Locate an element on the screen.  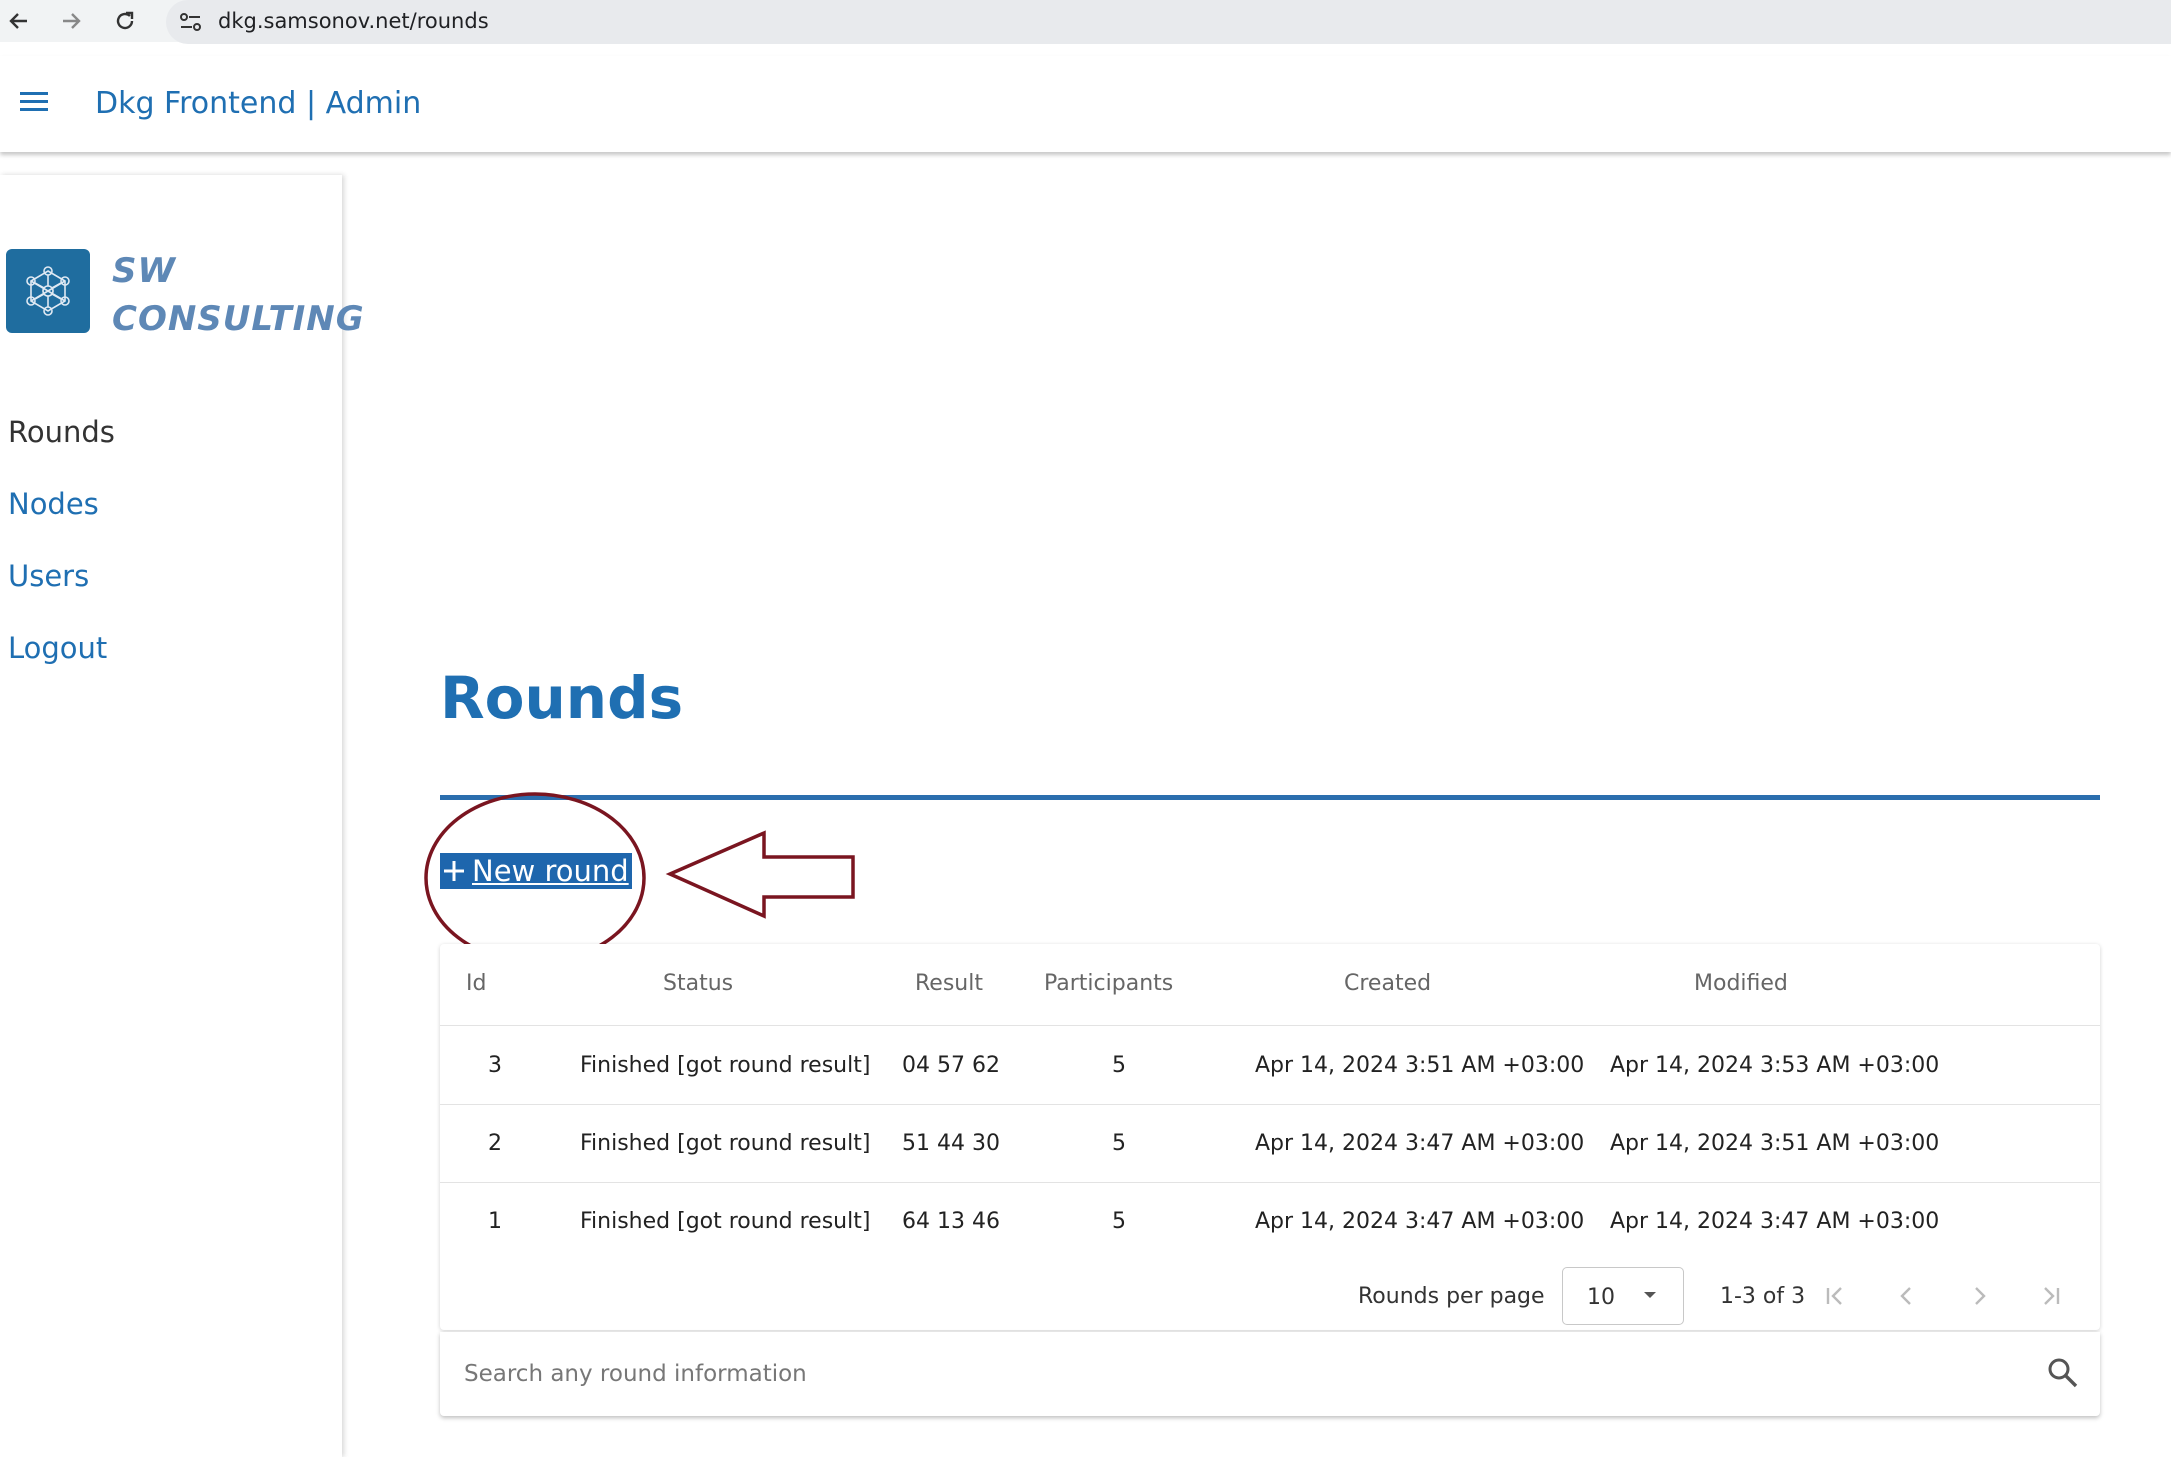
previous-page-icon is located at coordinates (1907, 1296).